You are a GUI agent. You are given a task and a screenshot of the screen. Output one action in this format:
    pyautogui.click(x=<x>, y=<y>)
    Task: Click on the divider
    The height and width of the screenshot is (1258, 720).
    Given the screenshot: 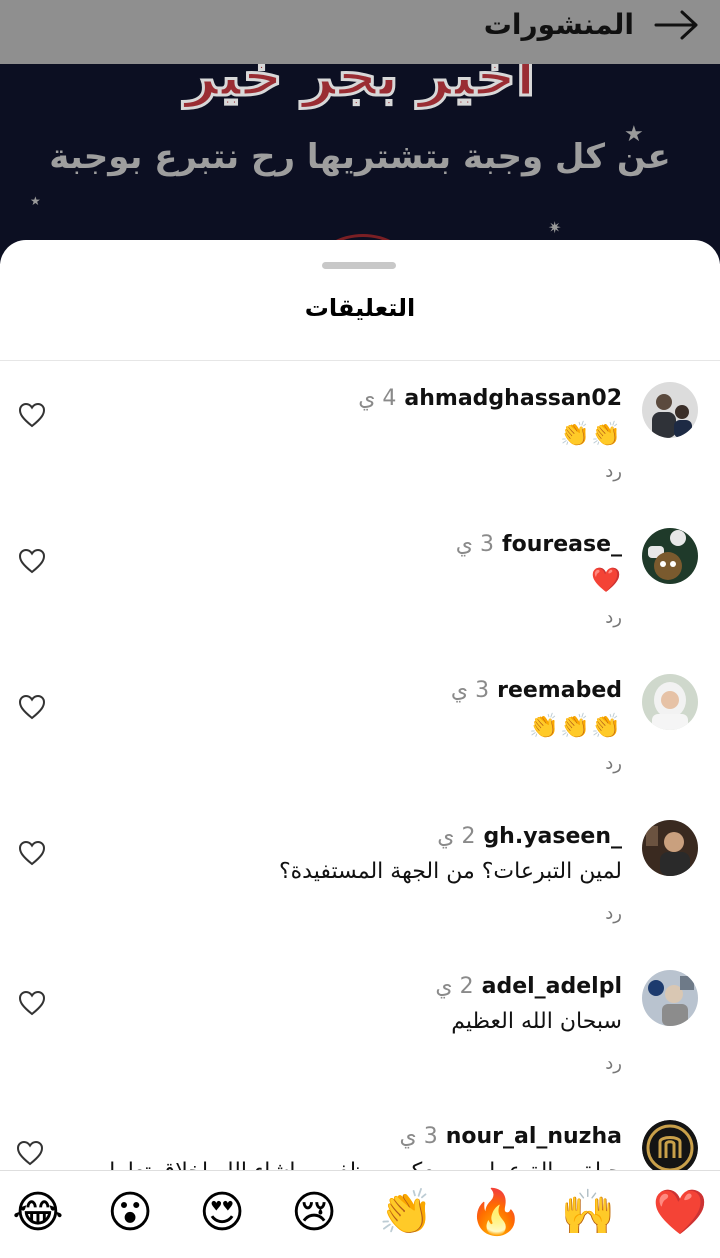 What is the action you would take?
    pyautogui.click(x=360, y=360)
    